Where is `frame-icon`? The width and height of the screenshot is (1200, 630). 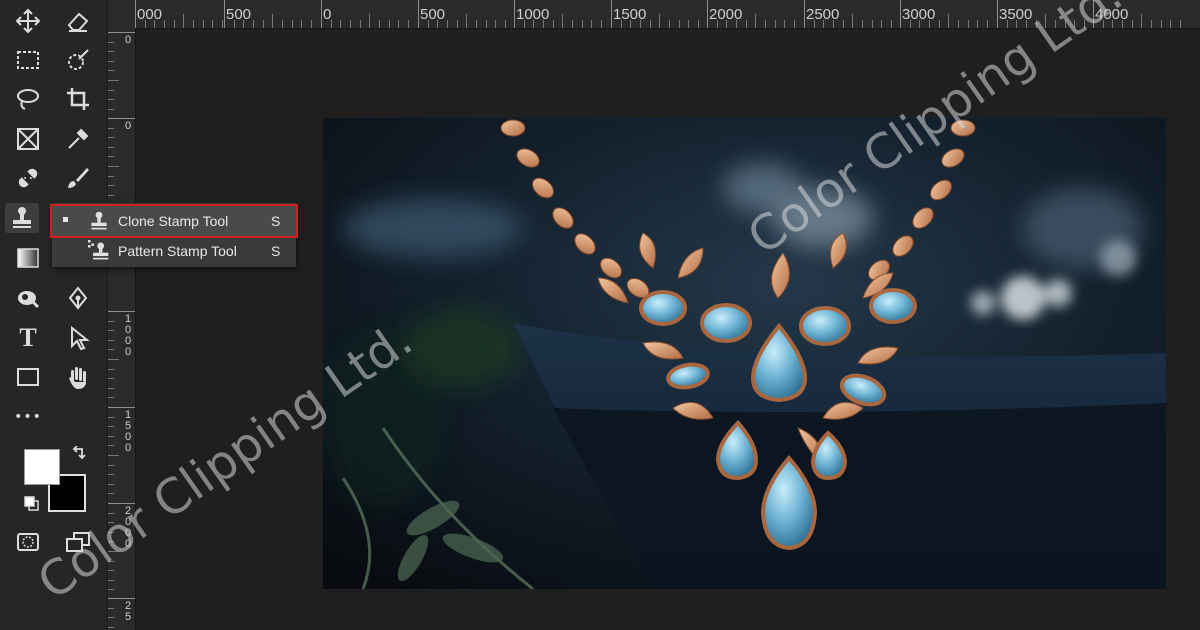
frame-icon is located at coordinates (28, 139).